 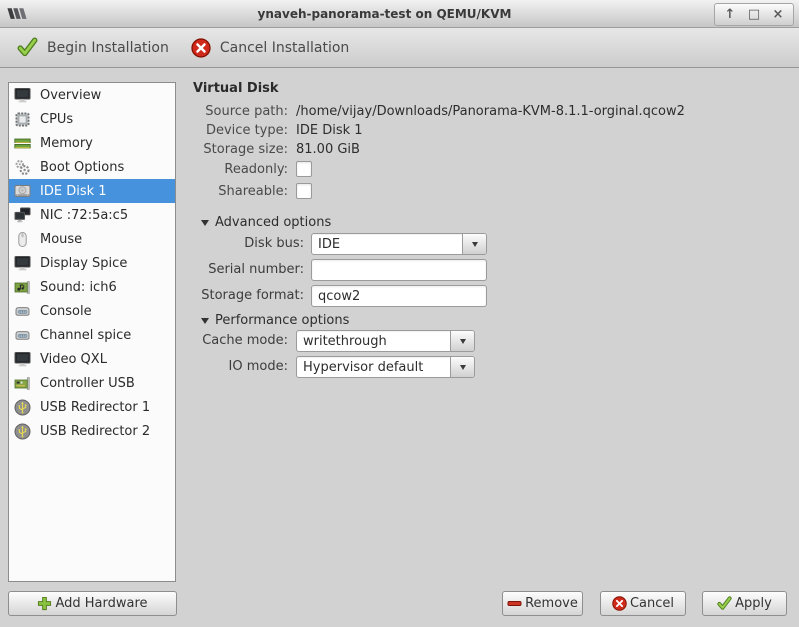 I want to click on usb-icon, so click(x=22, y=431).